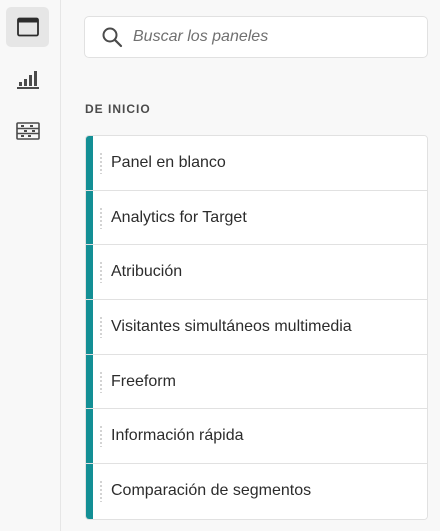  Describe the element at coordinates (118, 109) in the screenshot. I see `section-title: DE INICIO` at that location.